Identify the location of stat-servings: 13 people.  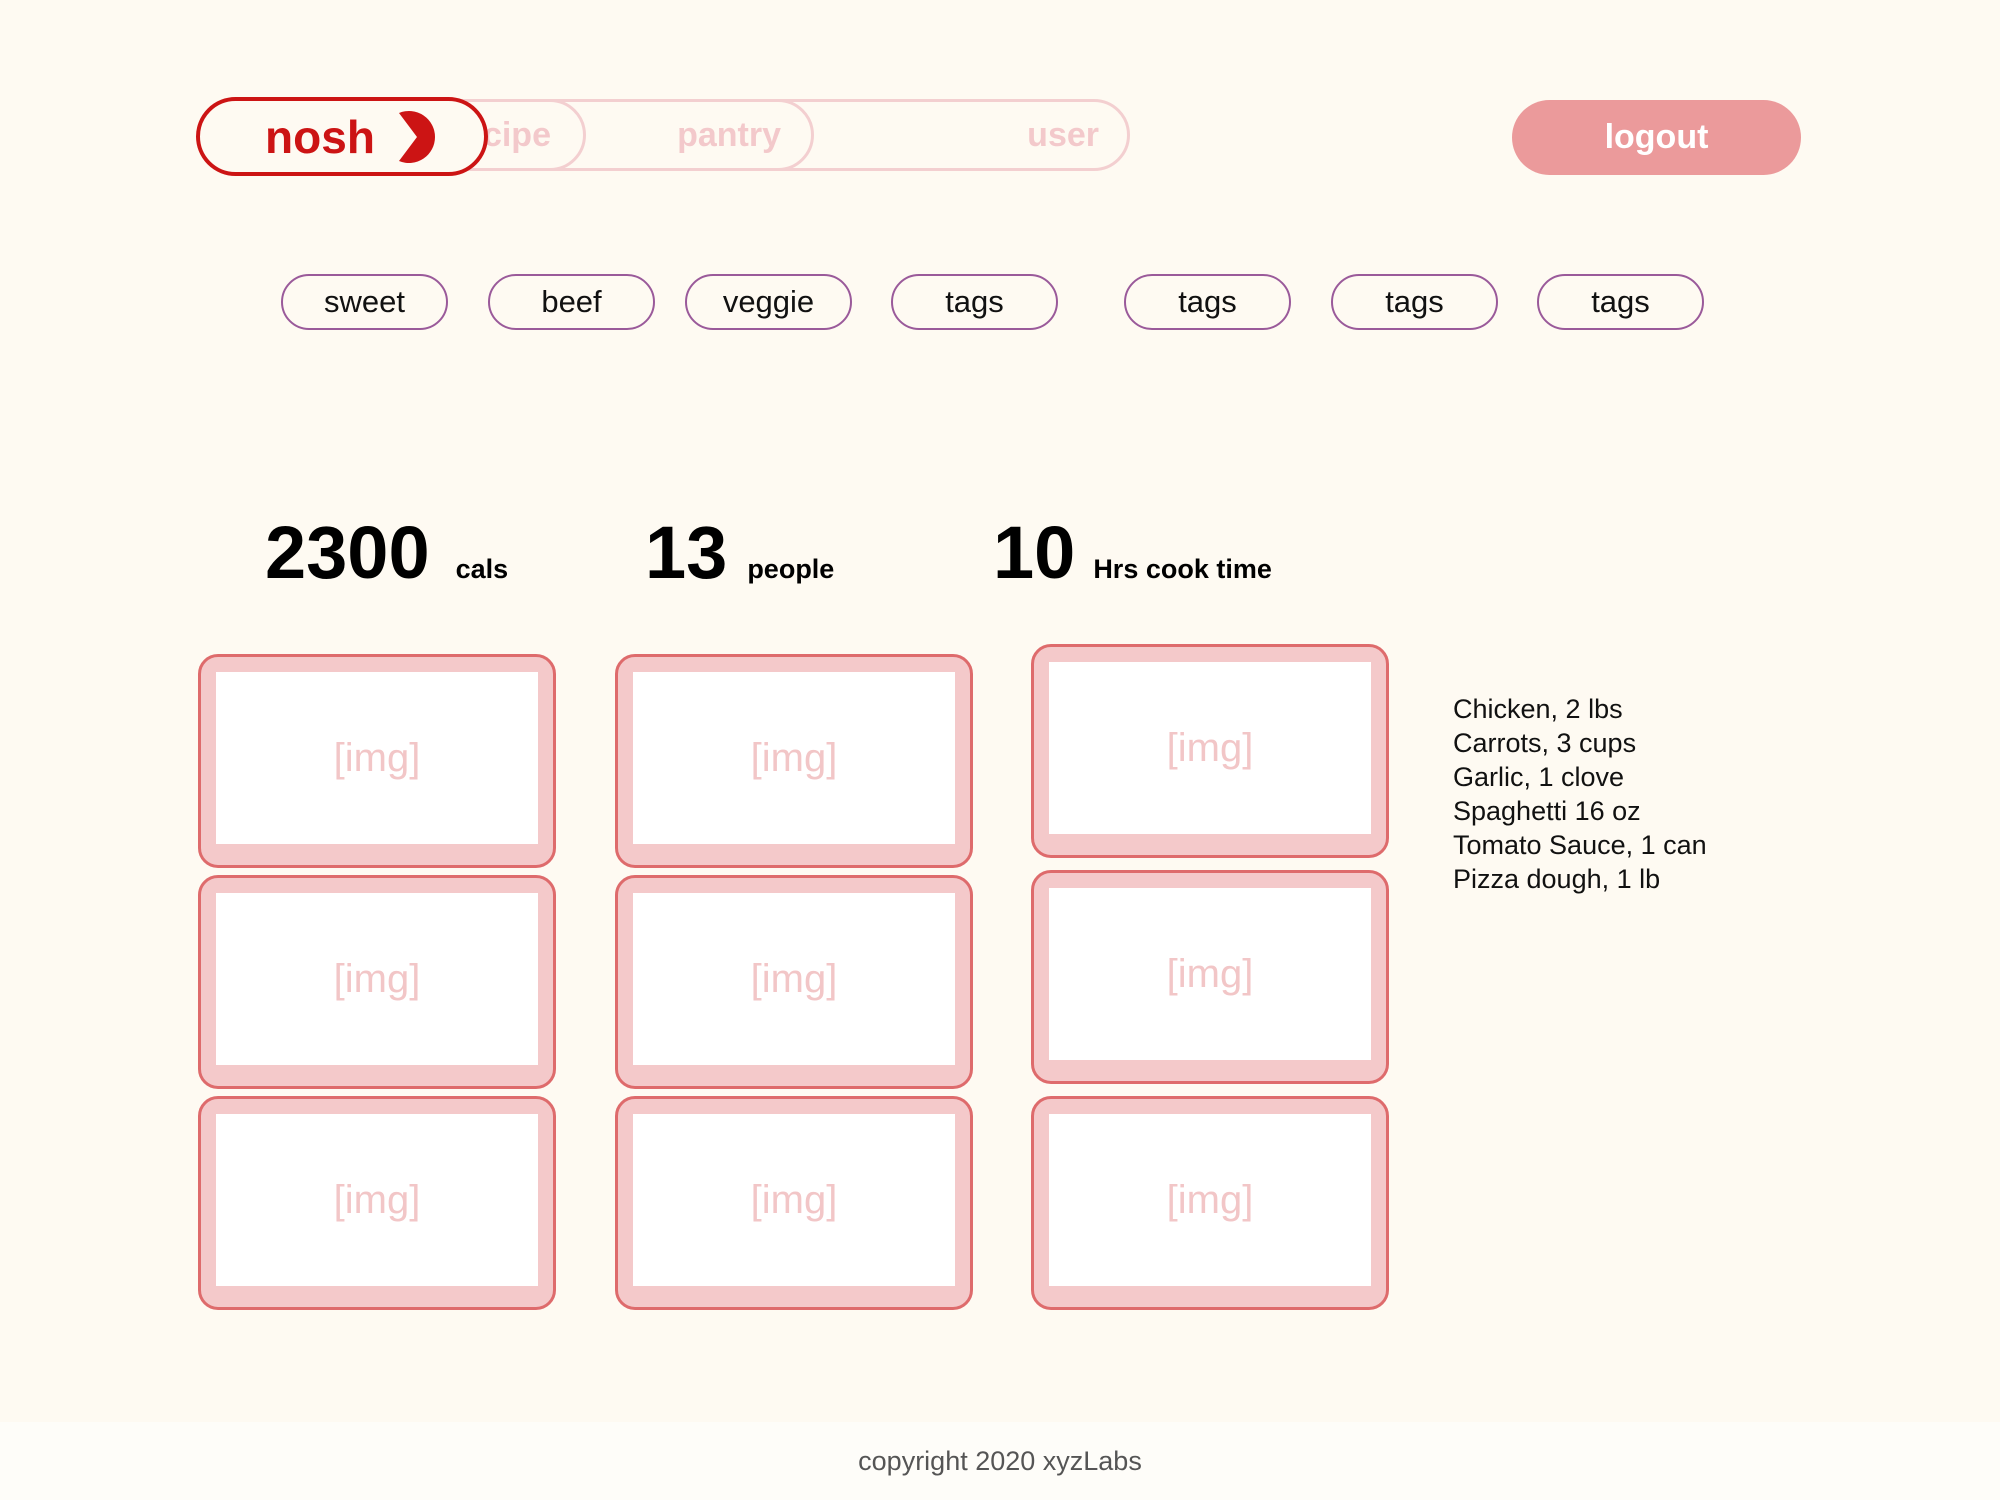
(739, 552).